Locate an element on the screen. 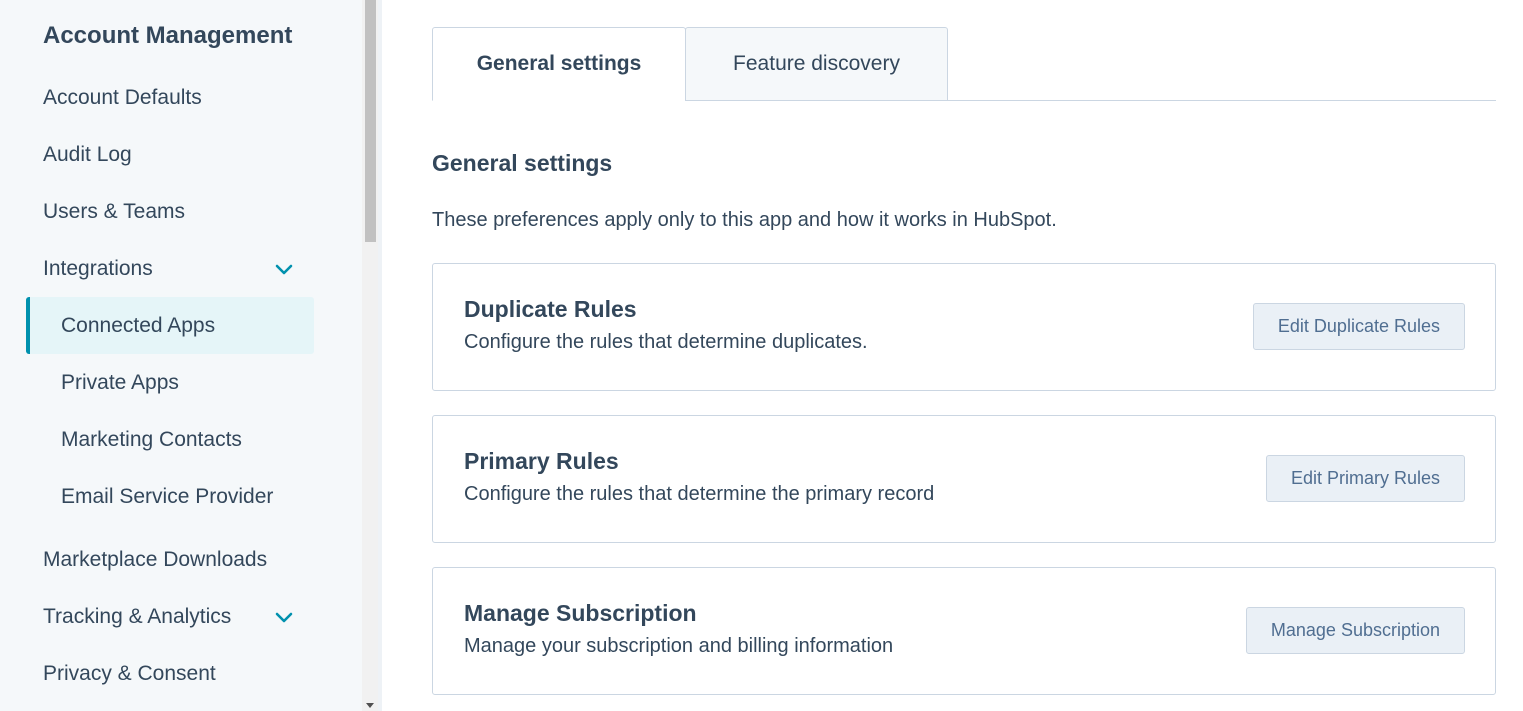 The width and height of the screenshot is (1523, 711). card-title: Duplicate Rules is located at coordinates (550, 309).